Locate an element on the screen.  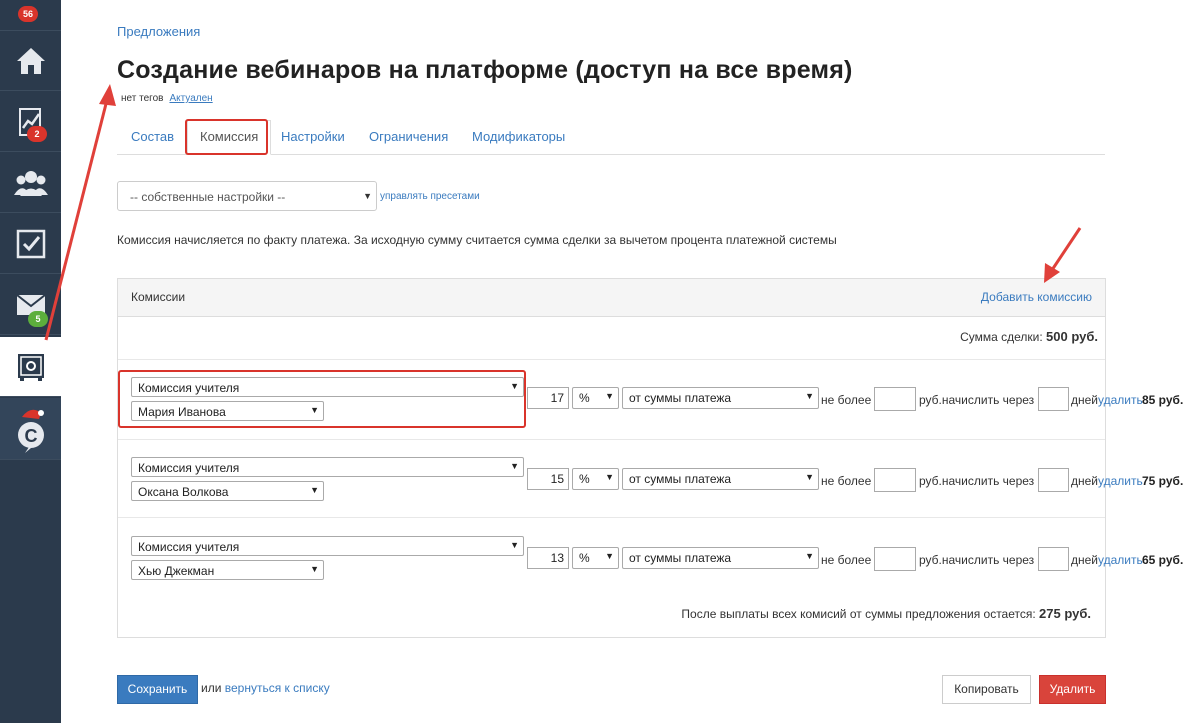
back-text: или вернуться к списку is located at coordinates (265, 688).